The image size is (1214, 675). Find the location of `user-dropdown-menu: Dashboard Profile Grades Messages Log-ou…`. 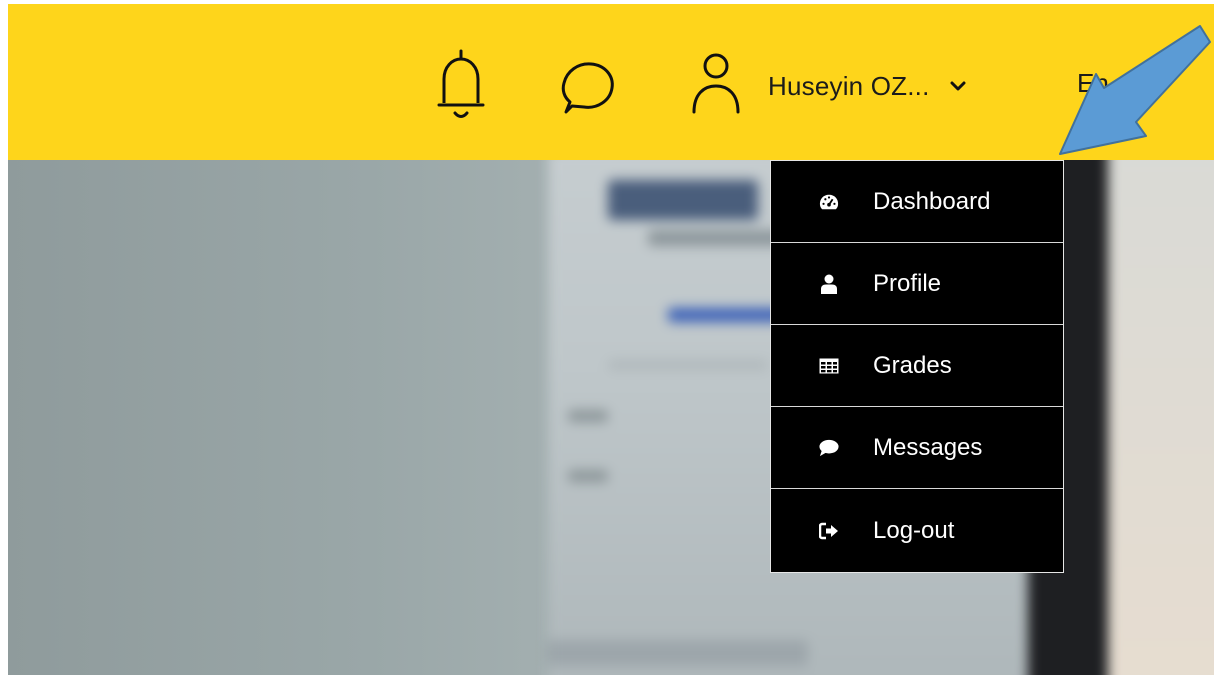

user-dropdown-menu: Dashboard Profile Grades Messages Log-ou… is located at coordinates (917, 366).